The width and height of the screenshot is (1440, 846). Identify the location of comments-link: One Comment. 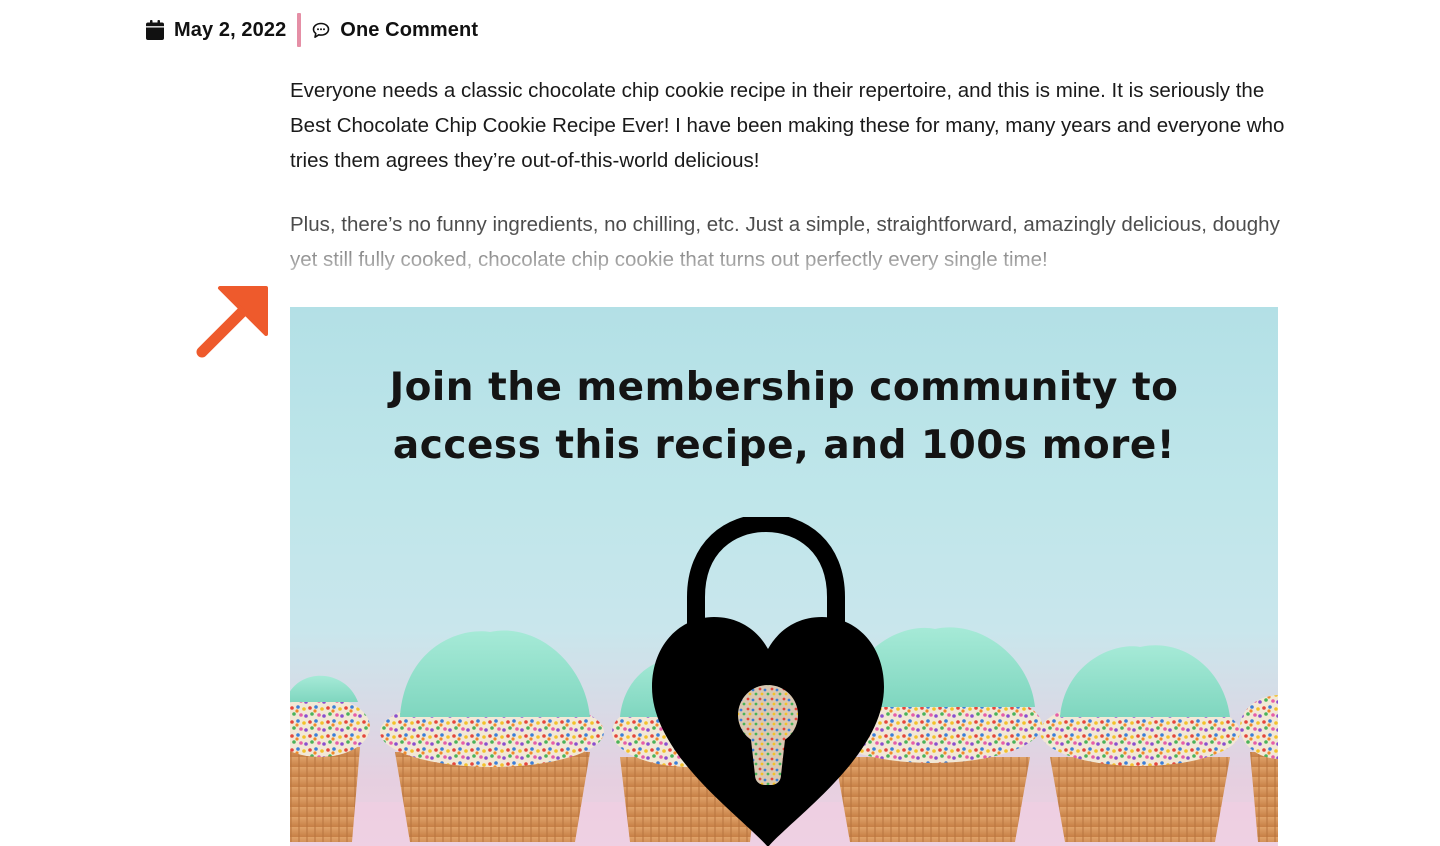
(395, 30).